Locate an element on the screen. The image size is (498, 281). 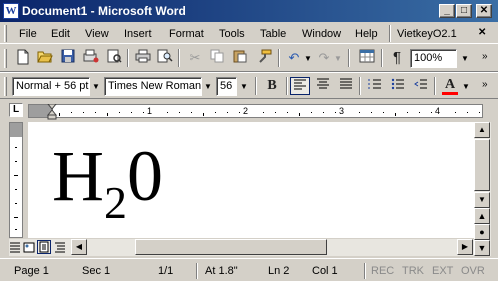
status-position: At 1.8" is located at coordinates (221, 271).